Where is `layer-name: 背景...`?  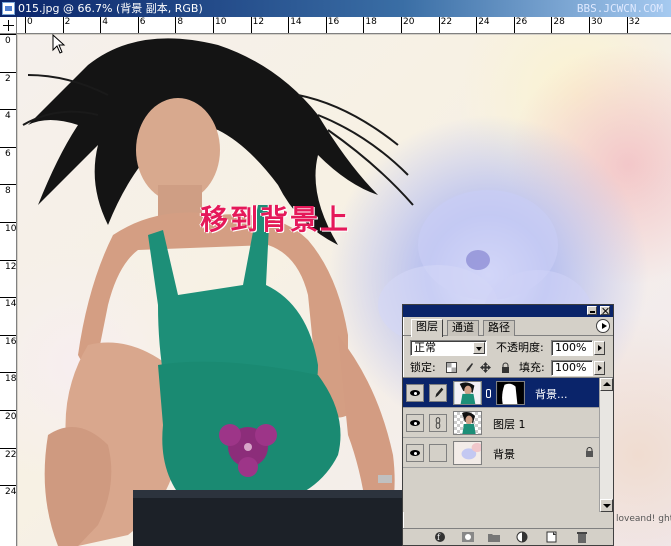
layer-name: 背景... is located at coordinates (551, 394).